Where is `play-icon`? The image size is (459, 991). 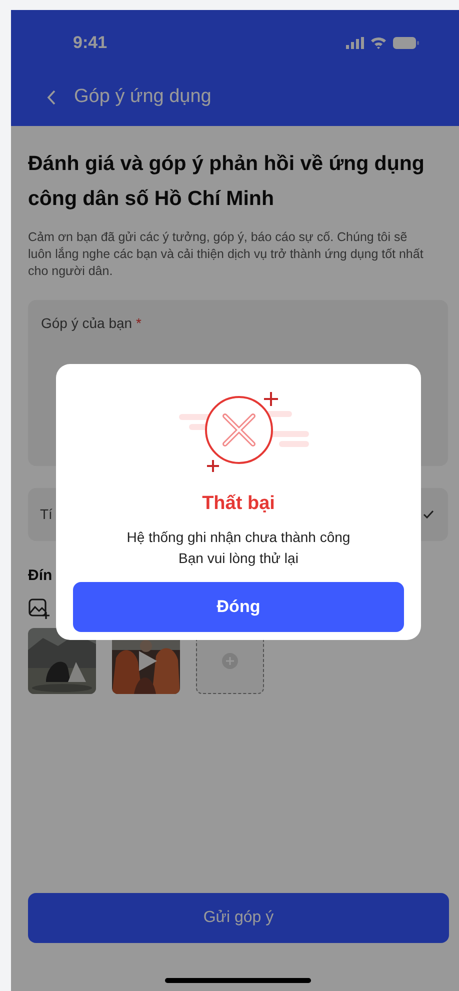 play-icon is located at coordinates (148, 660).